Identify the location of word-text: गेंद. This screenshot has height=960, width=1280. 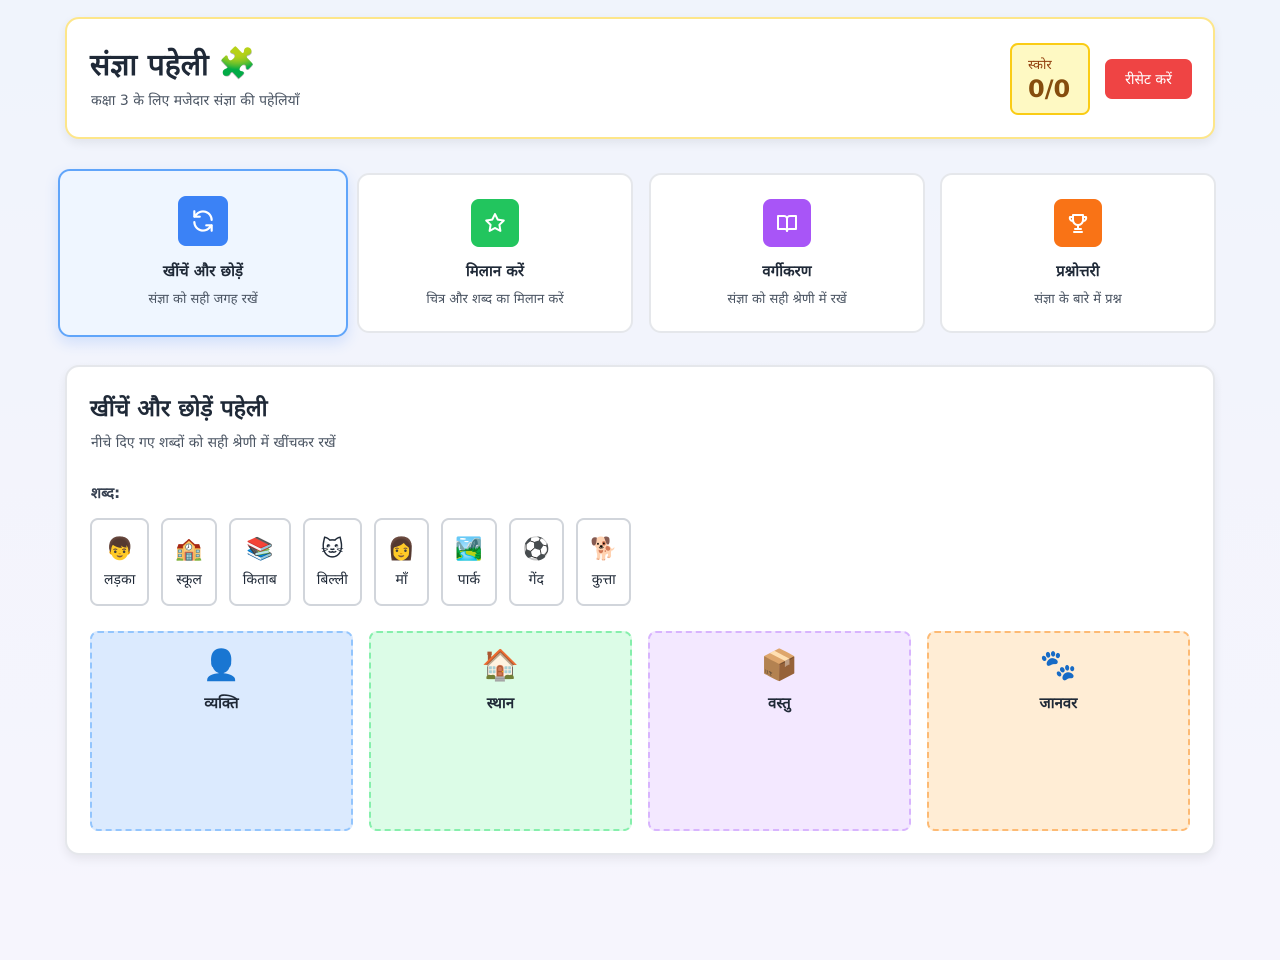
(536, 579).